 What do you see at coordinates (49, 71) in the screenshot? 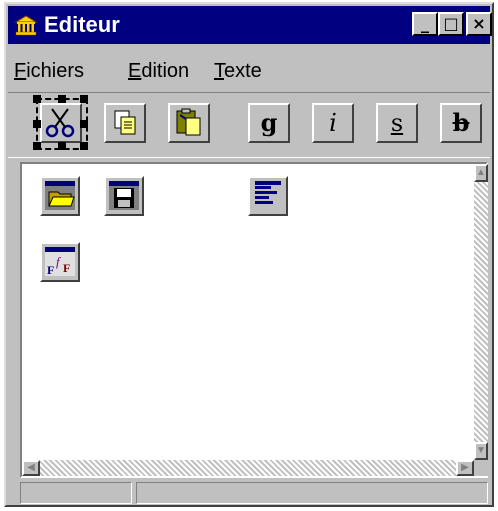
I see `menu-fichiers: Fichiers` at bounding box center [49, 71].